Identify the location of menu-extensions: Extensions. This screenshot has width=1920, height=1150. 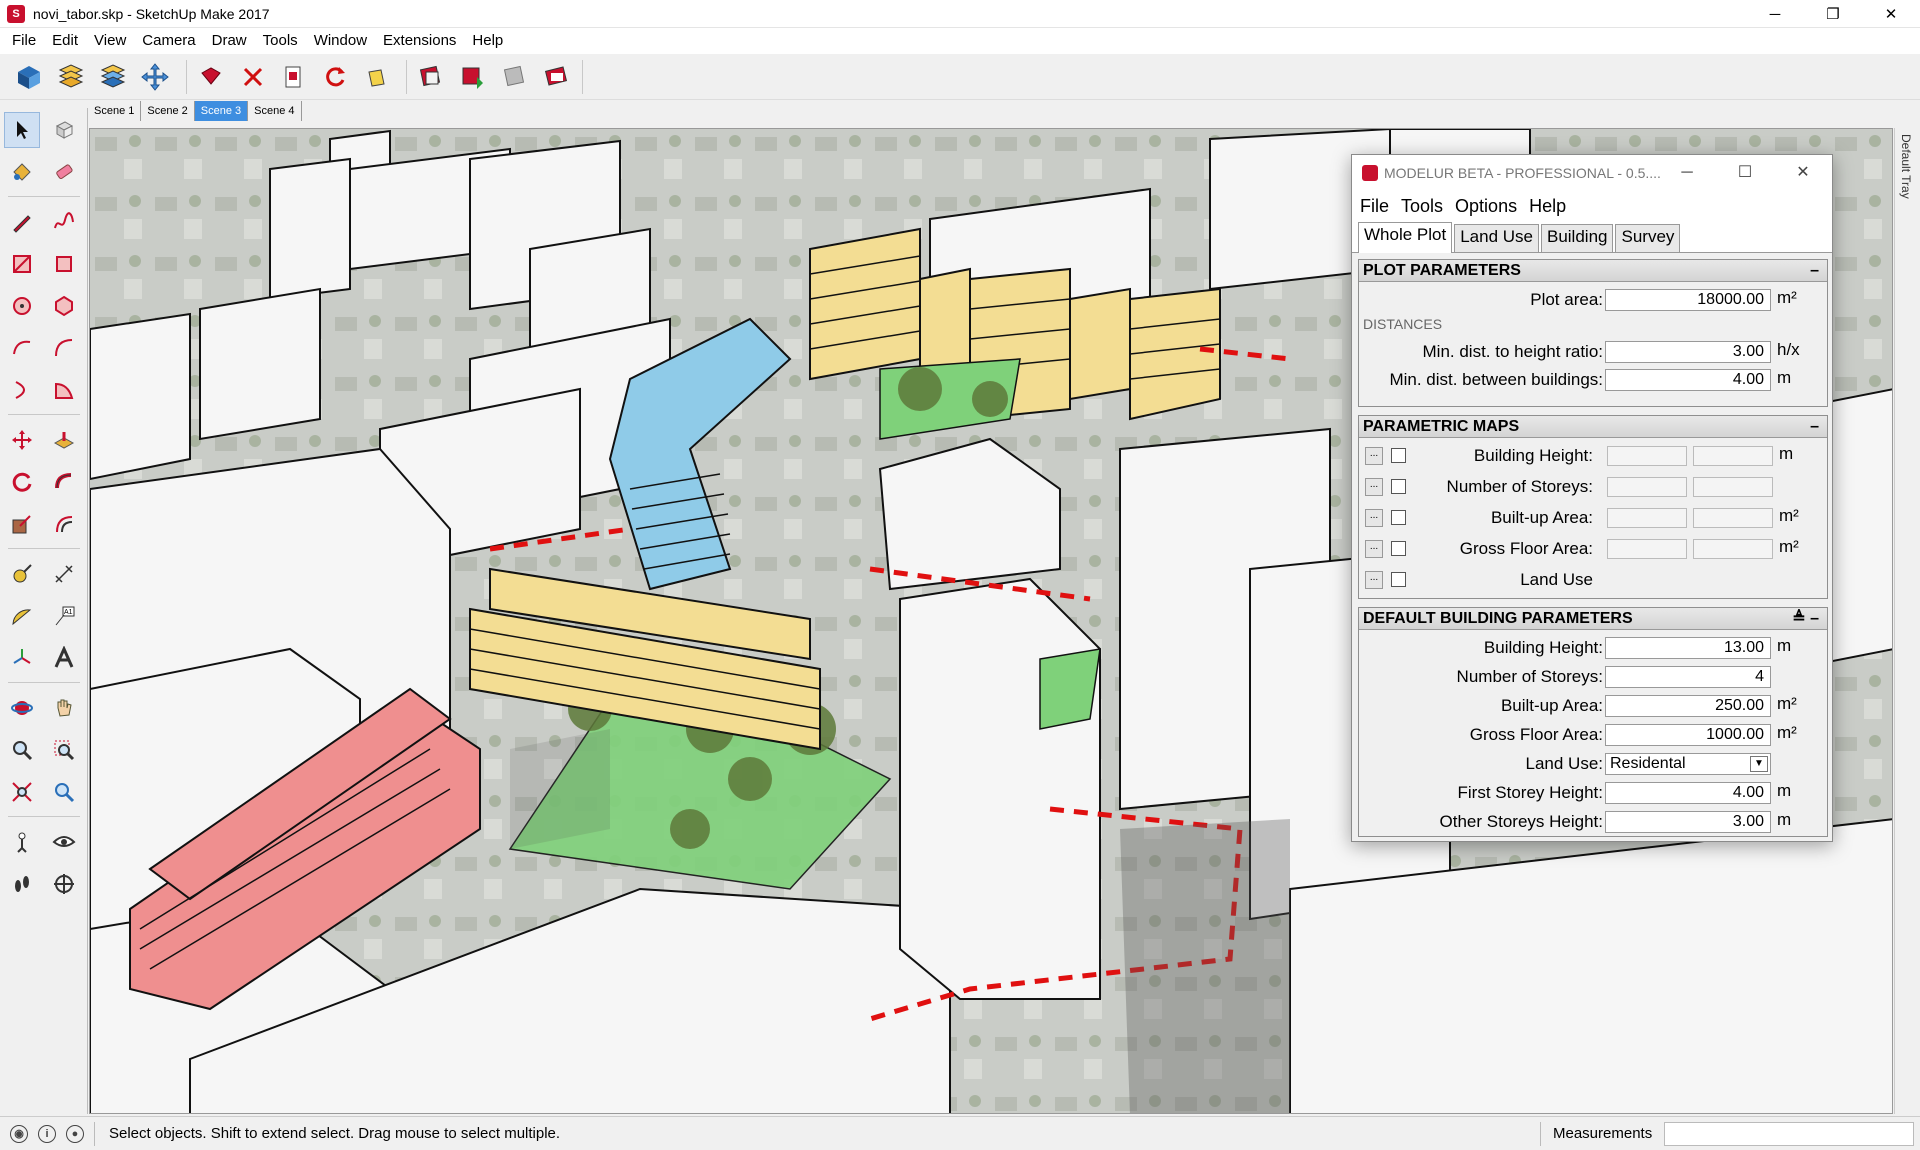
(419, 41).